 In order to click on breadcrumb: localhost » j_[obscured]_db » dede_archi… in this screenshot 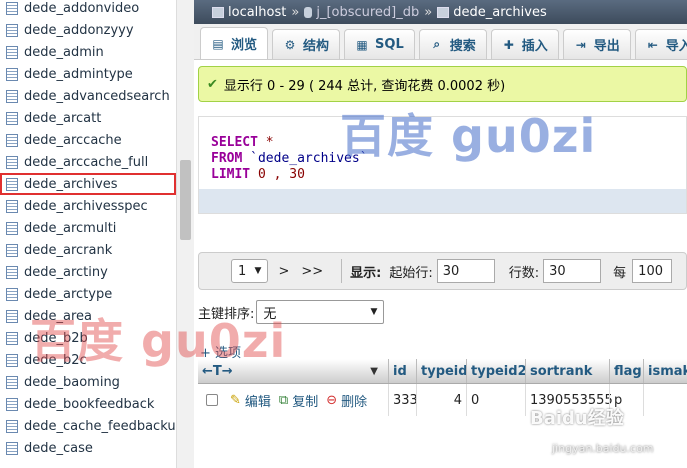, I will do `click(440, 12)`.